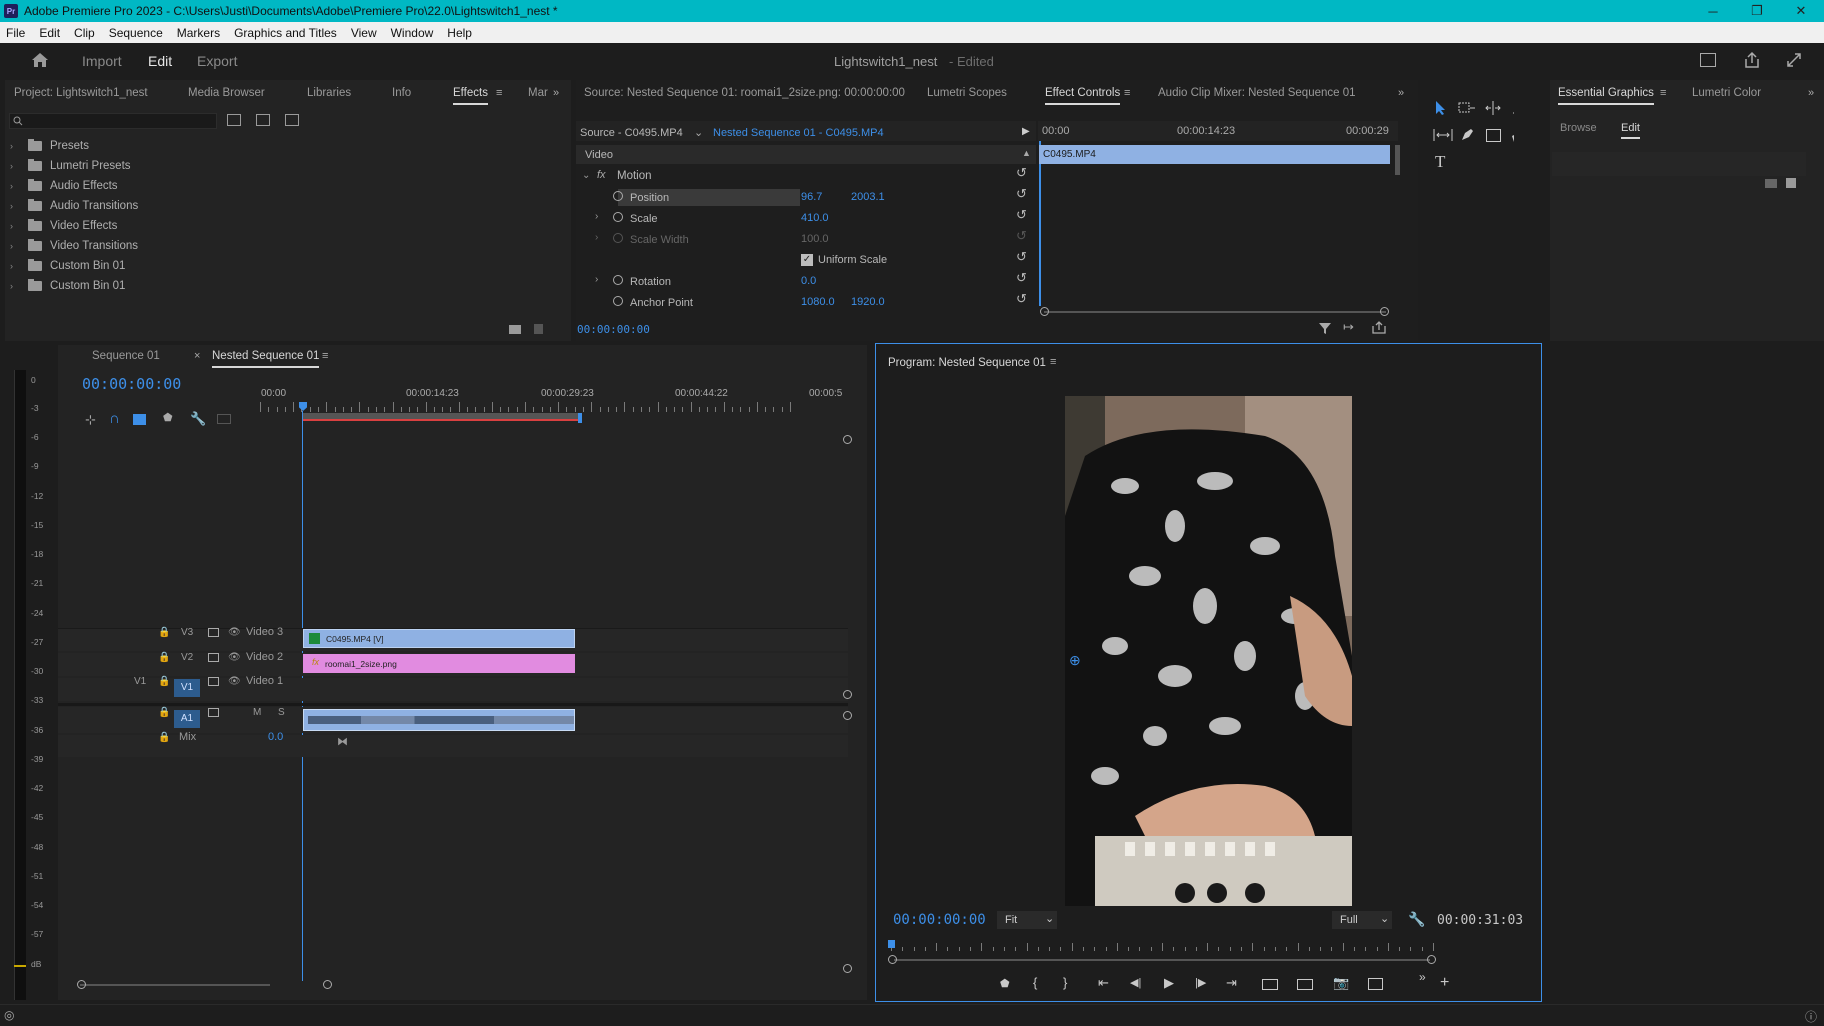  I want to click on list-item-video-effects: › Video Effects, so click(63, 226).